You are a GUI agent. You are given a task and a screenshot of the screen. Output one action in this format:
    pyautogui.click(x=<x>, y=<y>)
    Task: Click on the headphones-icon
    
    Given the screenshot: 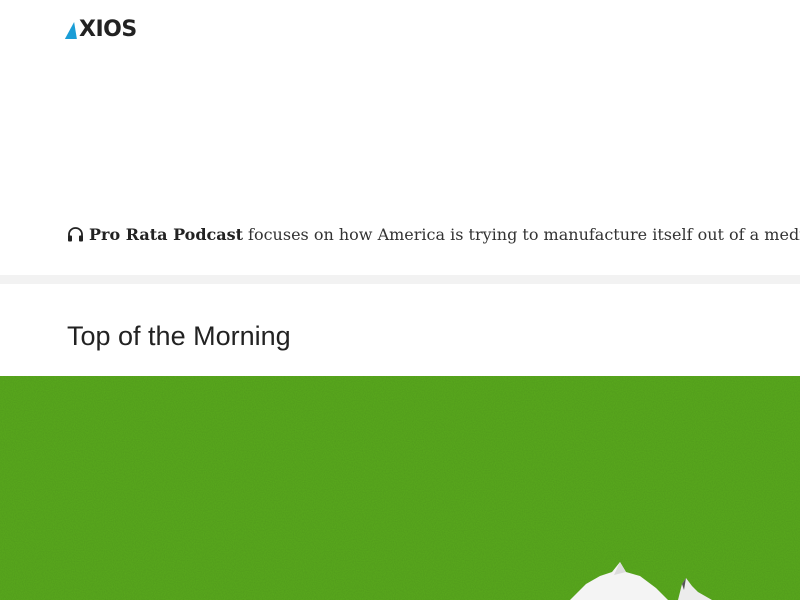 What is the action you would take?
    pyautogui.click(x=75, y=234)
    